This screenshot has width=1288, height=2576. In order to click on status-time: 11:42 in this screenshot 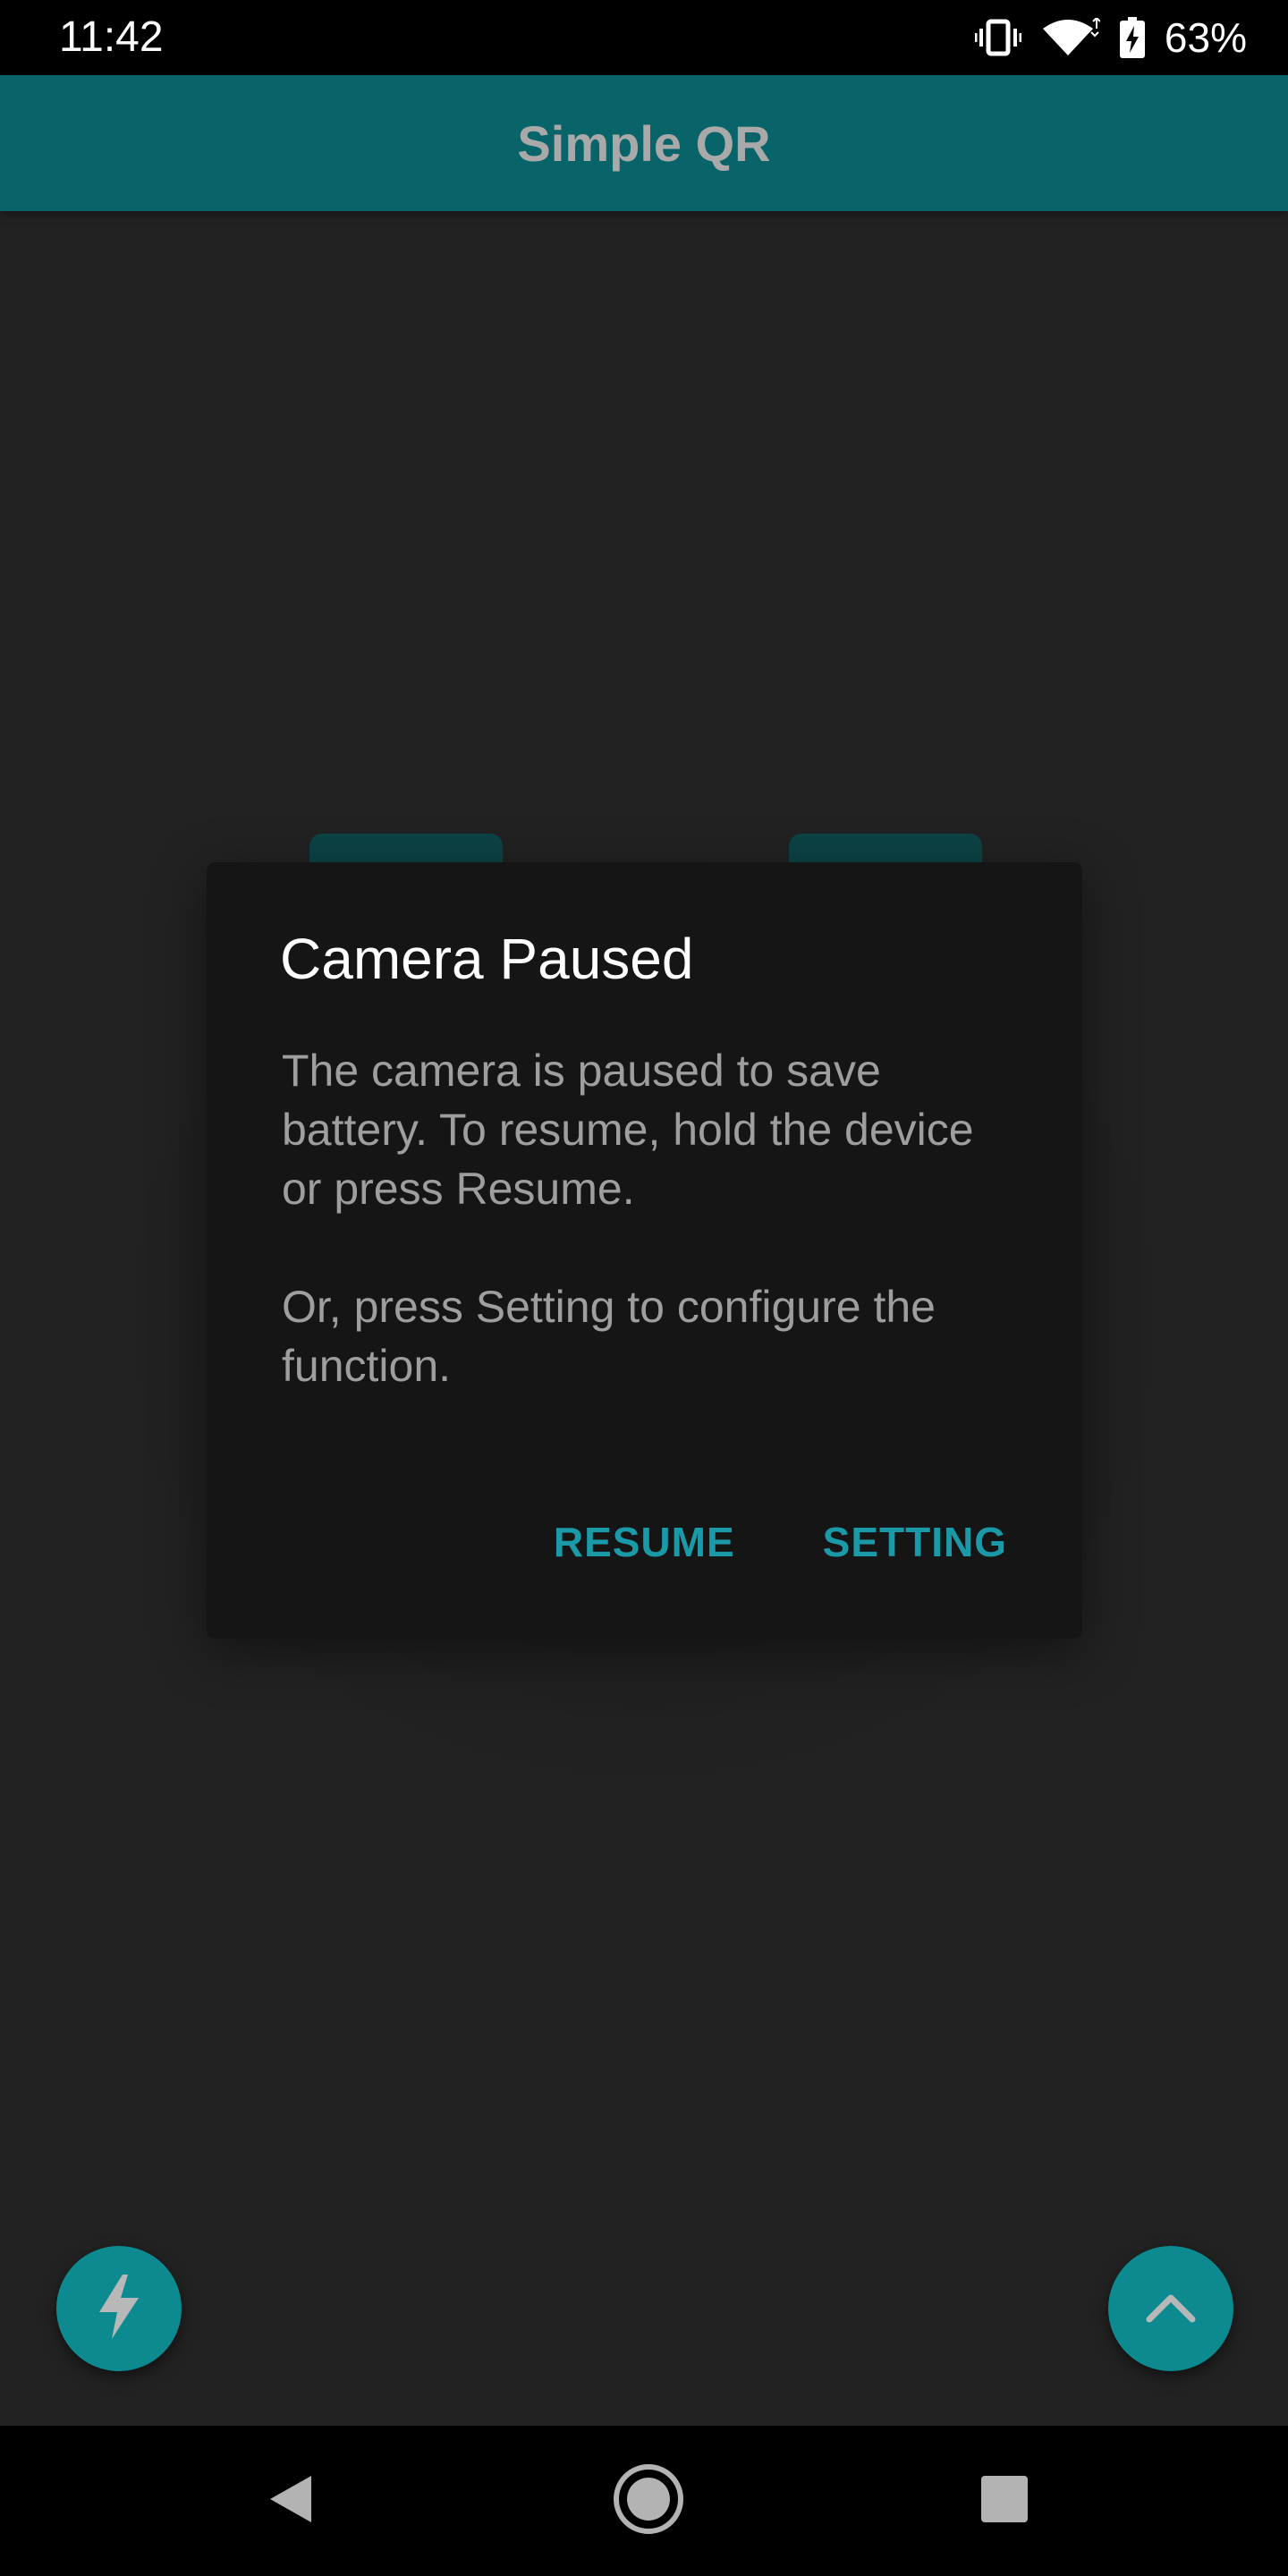, I will do `click(111, 37)`.